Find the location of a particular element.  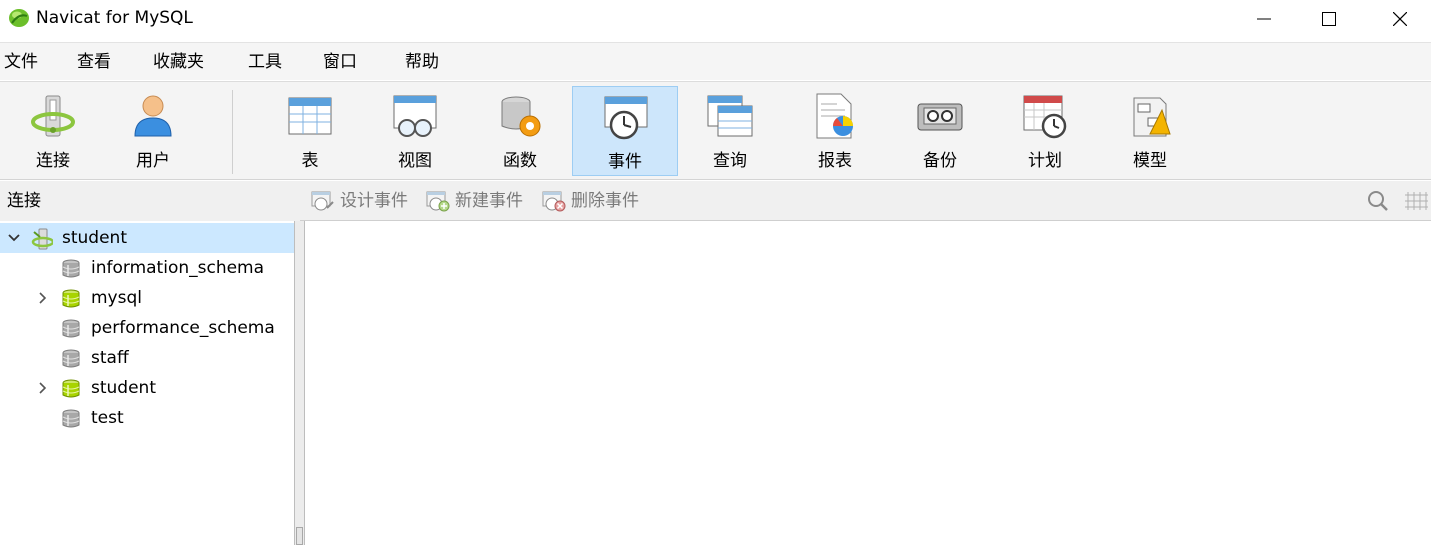

toolbar-user-button: 用户 is located at coordinates (153, 131).